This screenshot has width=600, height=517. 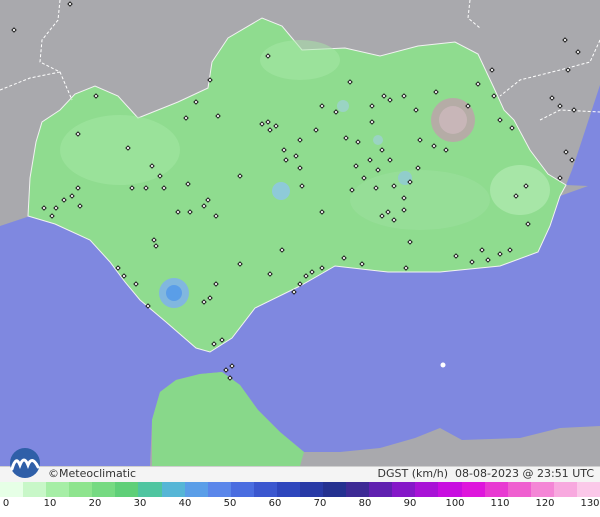 I want to click on legend-tick-label: 0, so click(x=6, y=503).